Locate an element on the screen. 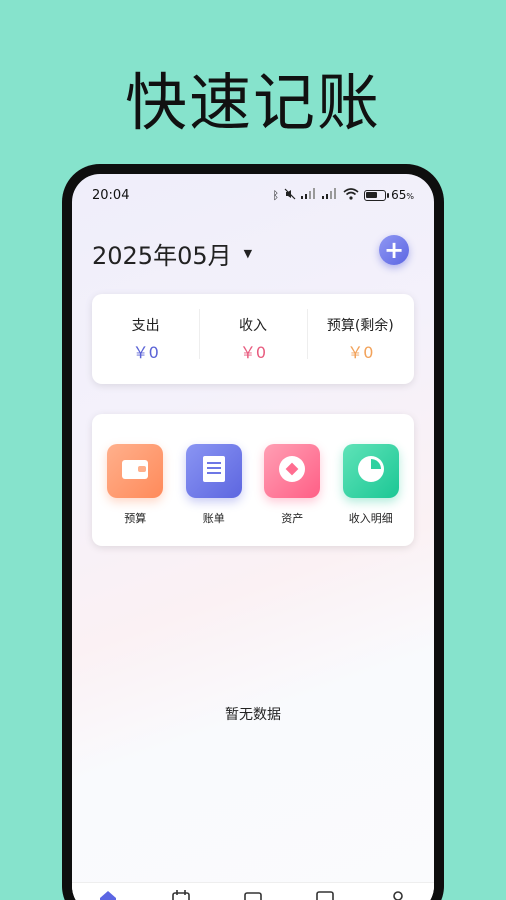  summary-label: 收入 is located at coordinates (252, 326).